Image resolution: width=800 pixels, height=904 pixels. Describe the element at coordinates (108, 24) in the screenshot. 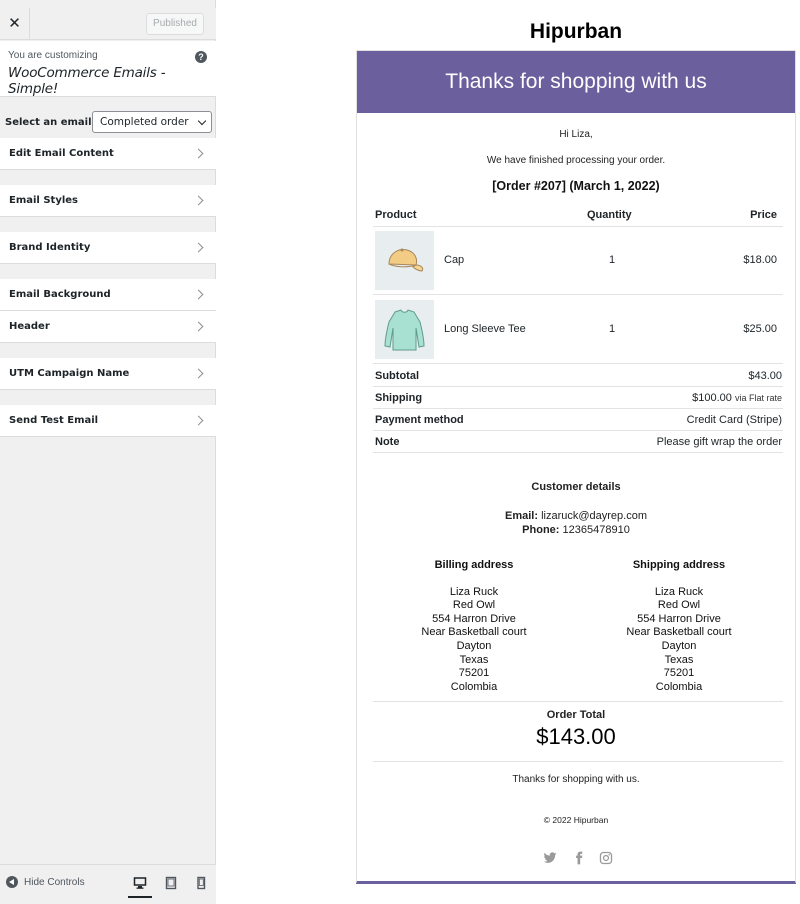

I see `customizer-topbar: ✕ Published` at that location.